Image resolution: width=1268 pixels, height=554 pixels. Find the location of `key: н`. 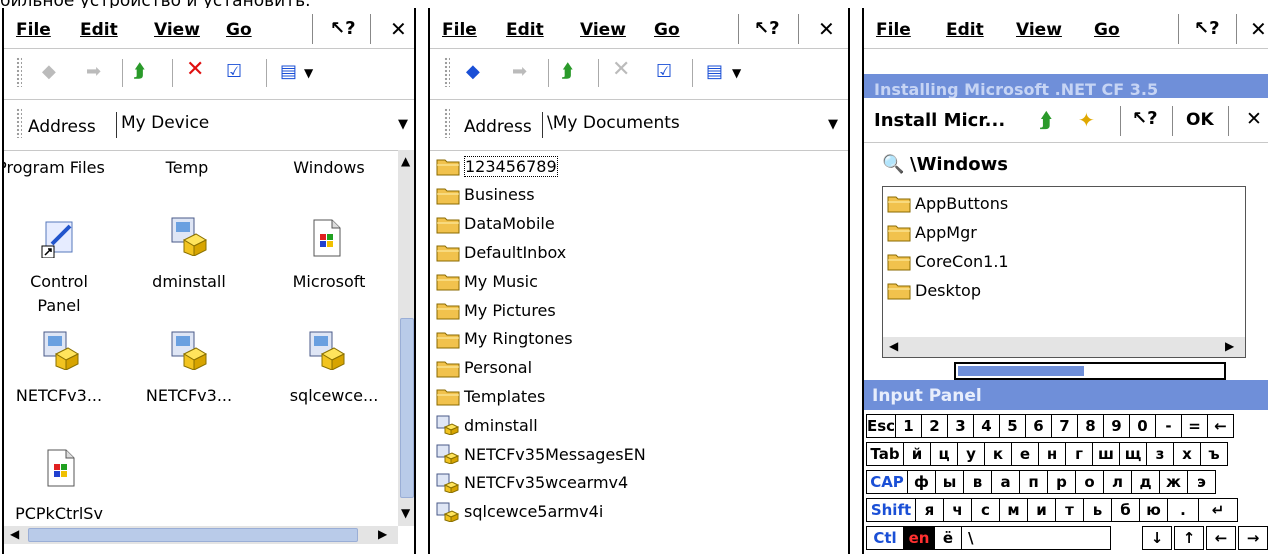

key: н is located at coordinates (1052, 454).